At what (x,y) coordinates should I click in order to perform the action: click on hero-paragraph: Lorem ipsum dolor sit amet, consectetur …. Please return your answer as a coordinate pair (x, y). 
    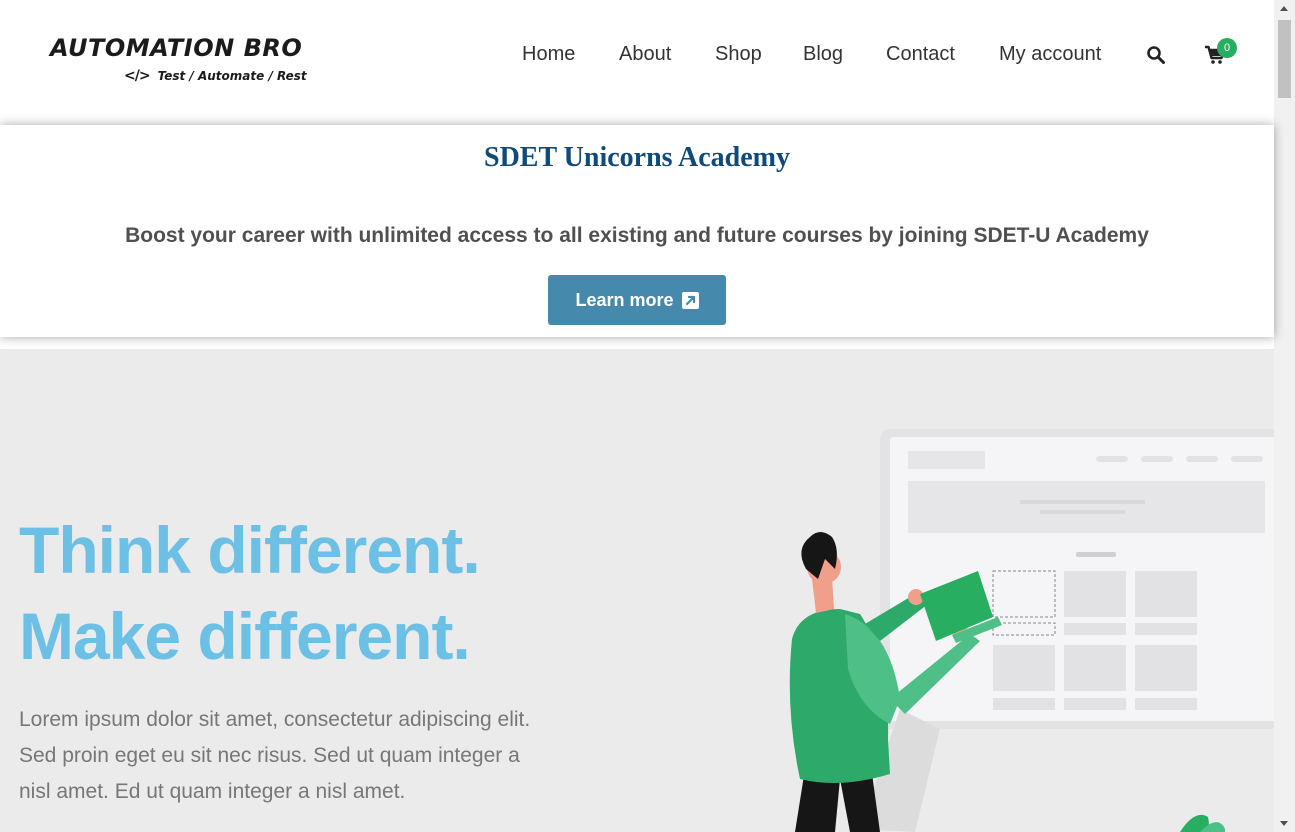
    Looking at the image, I should click on (275, 755).